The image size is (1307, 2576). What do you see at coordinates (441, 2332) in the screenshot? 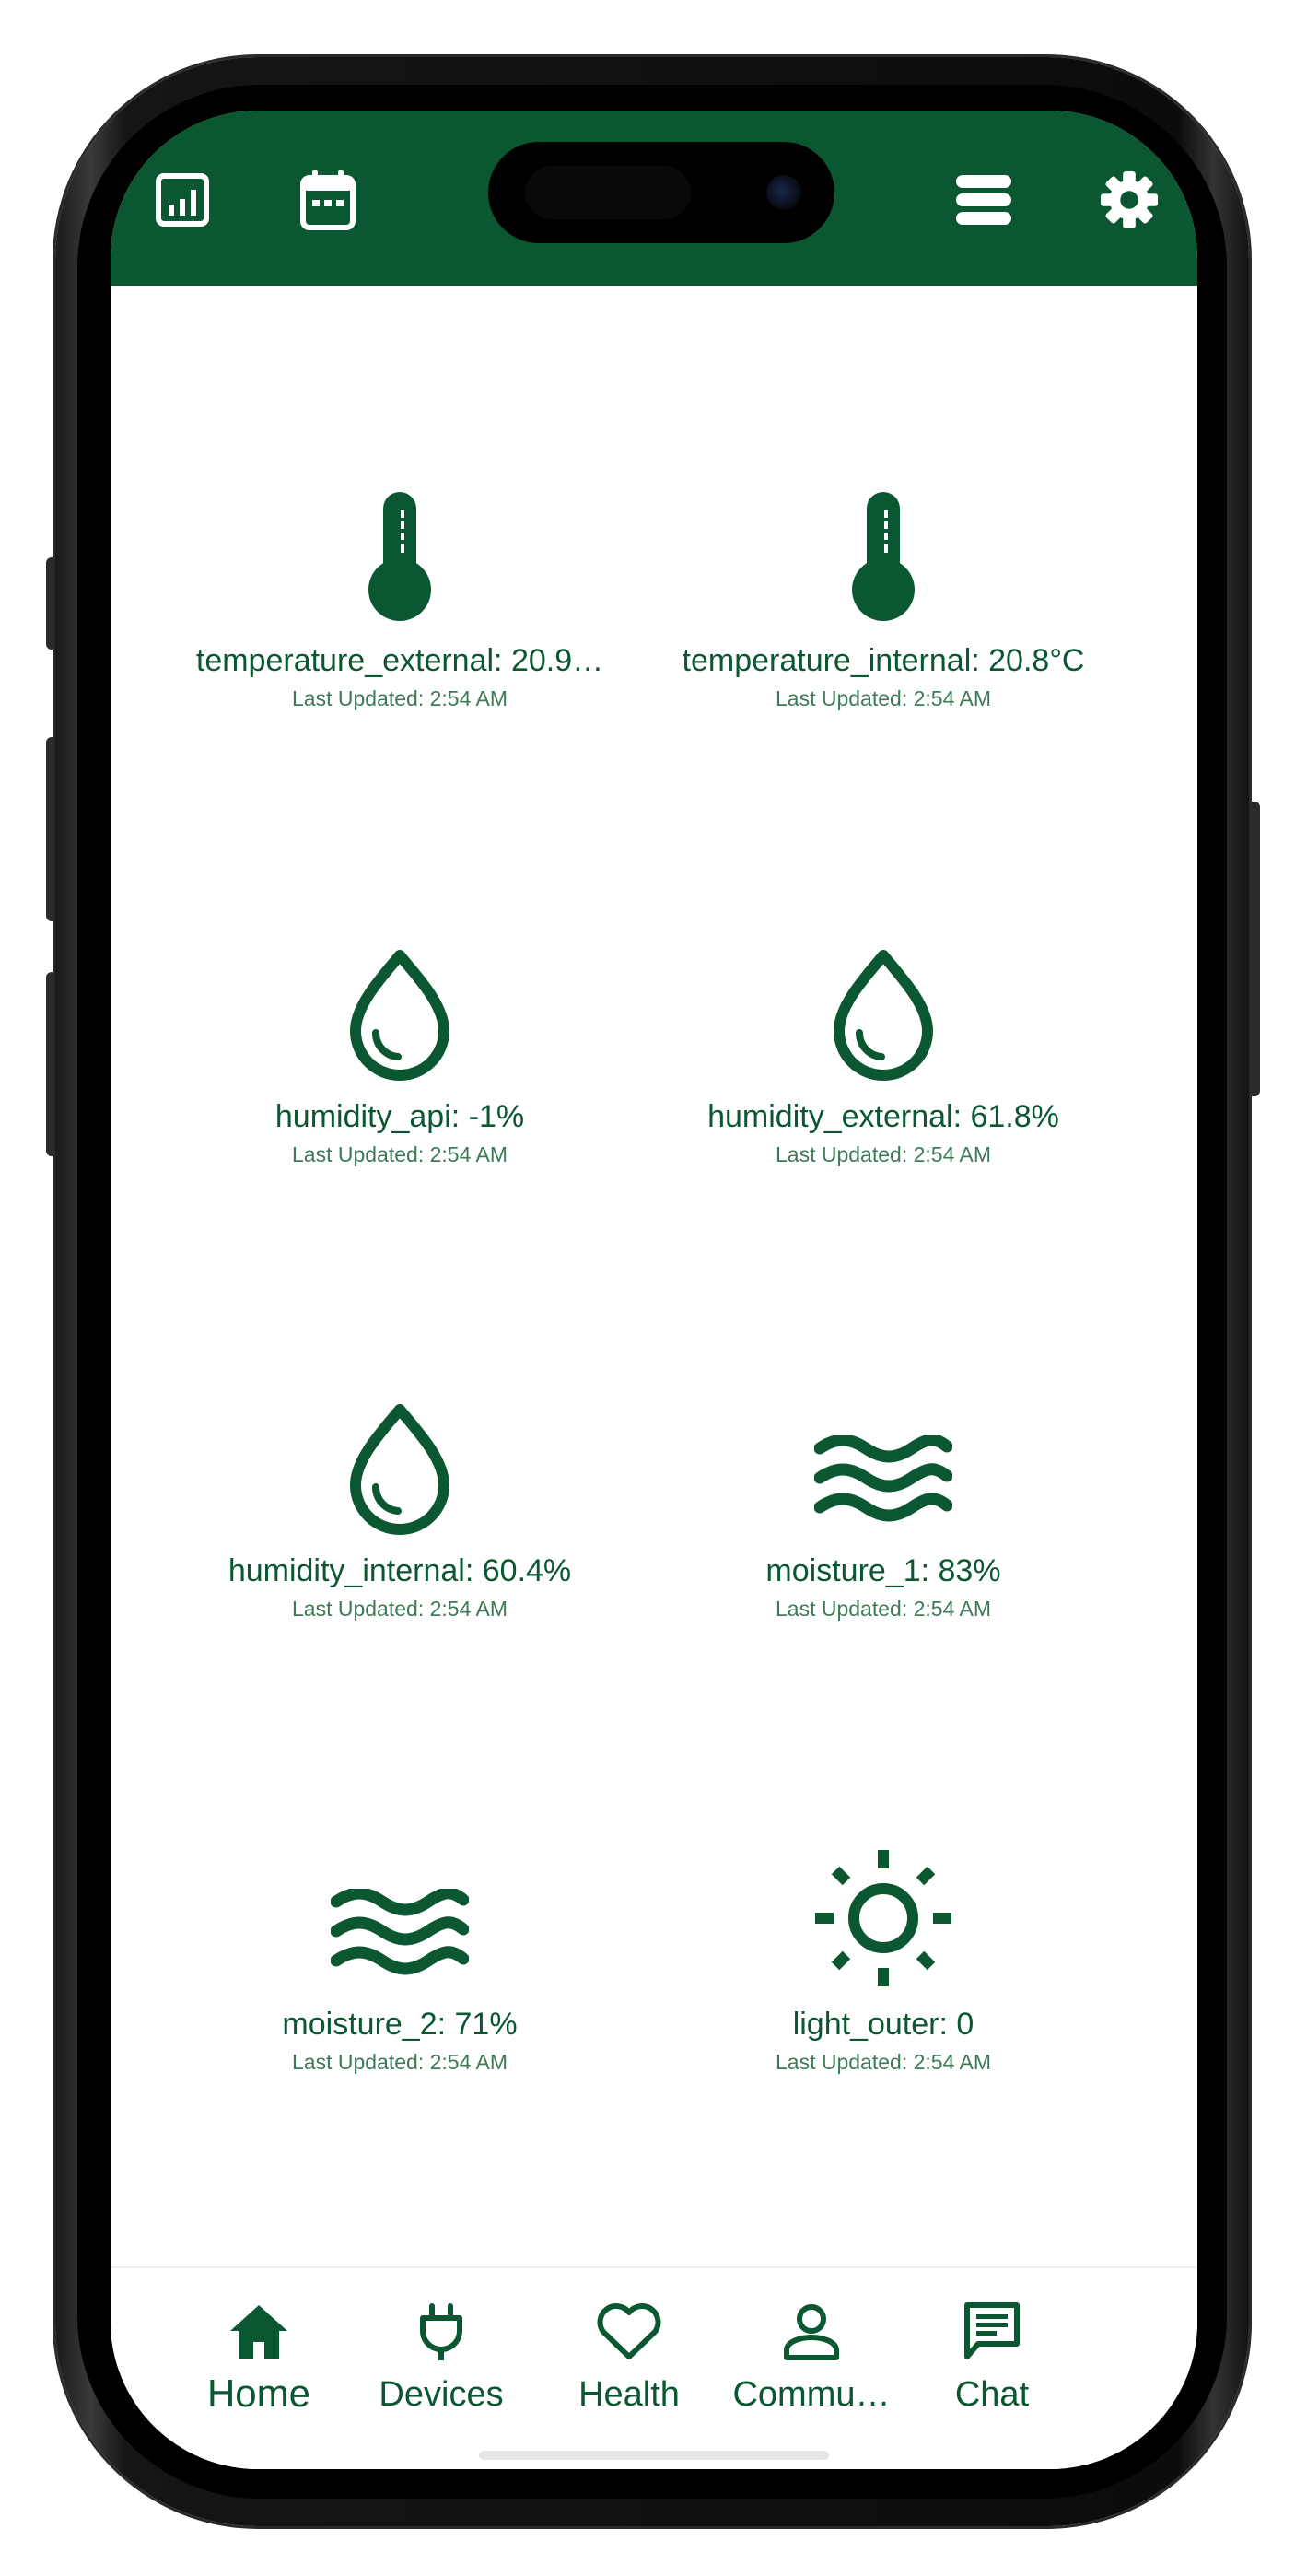
I see `plug-icon` at bounding box center [441, 2332].